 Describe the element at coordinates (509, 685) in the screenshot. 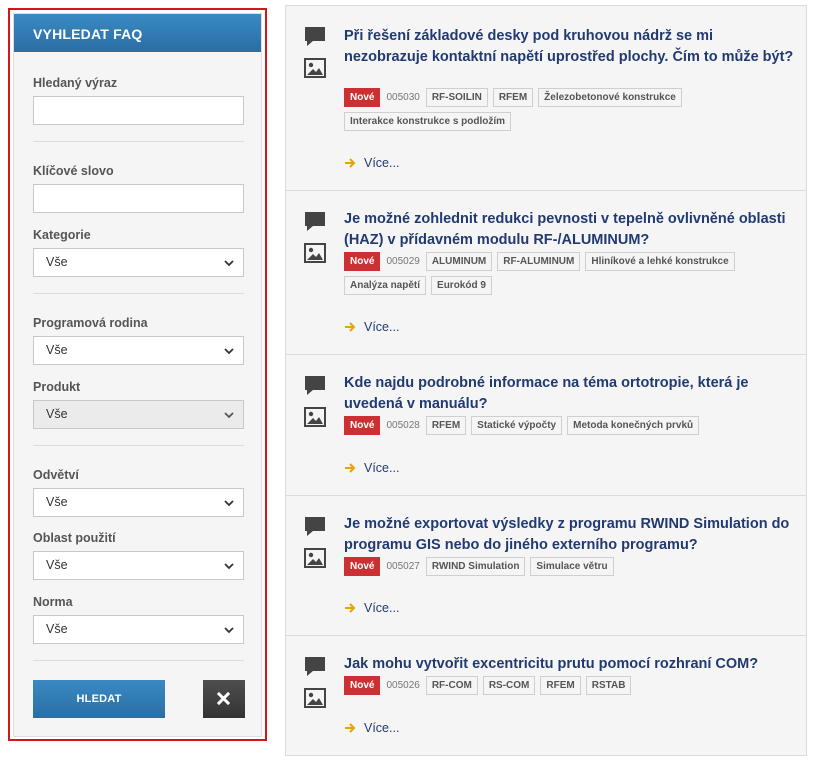

I see `tag: RS-COM` at that location.